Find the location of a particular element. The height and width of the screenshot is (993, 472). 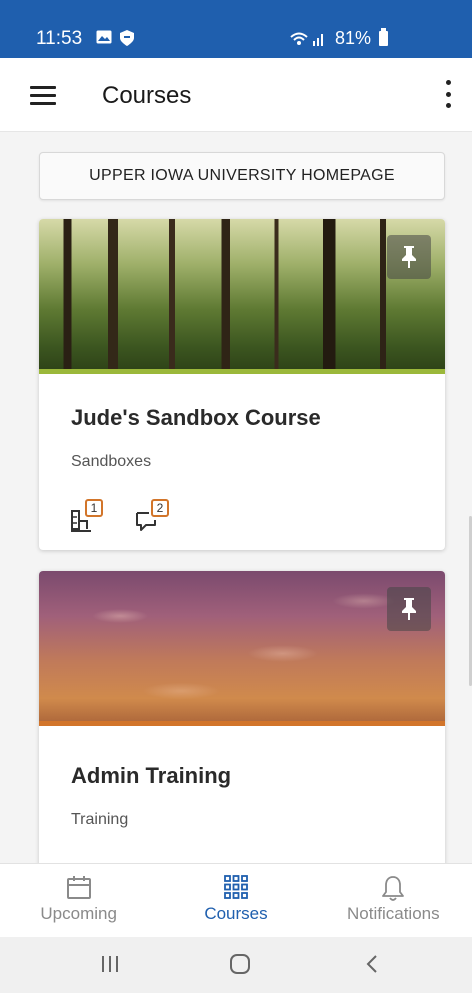

course-category: Training is located at coordinates (100, 819).